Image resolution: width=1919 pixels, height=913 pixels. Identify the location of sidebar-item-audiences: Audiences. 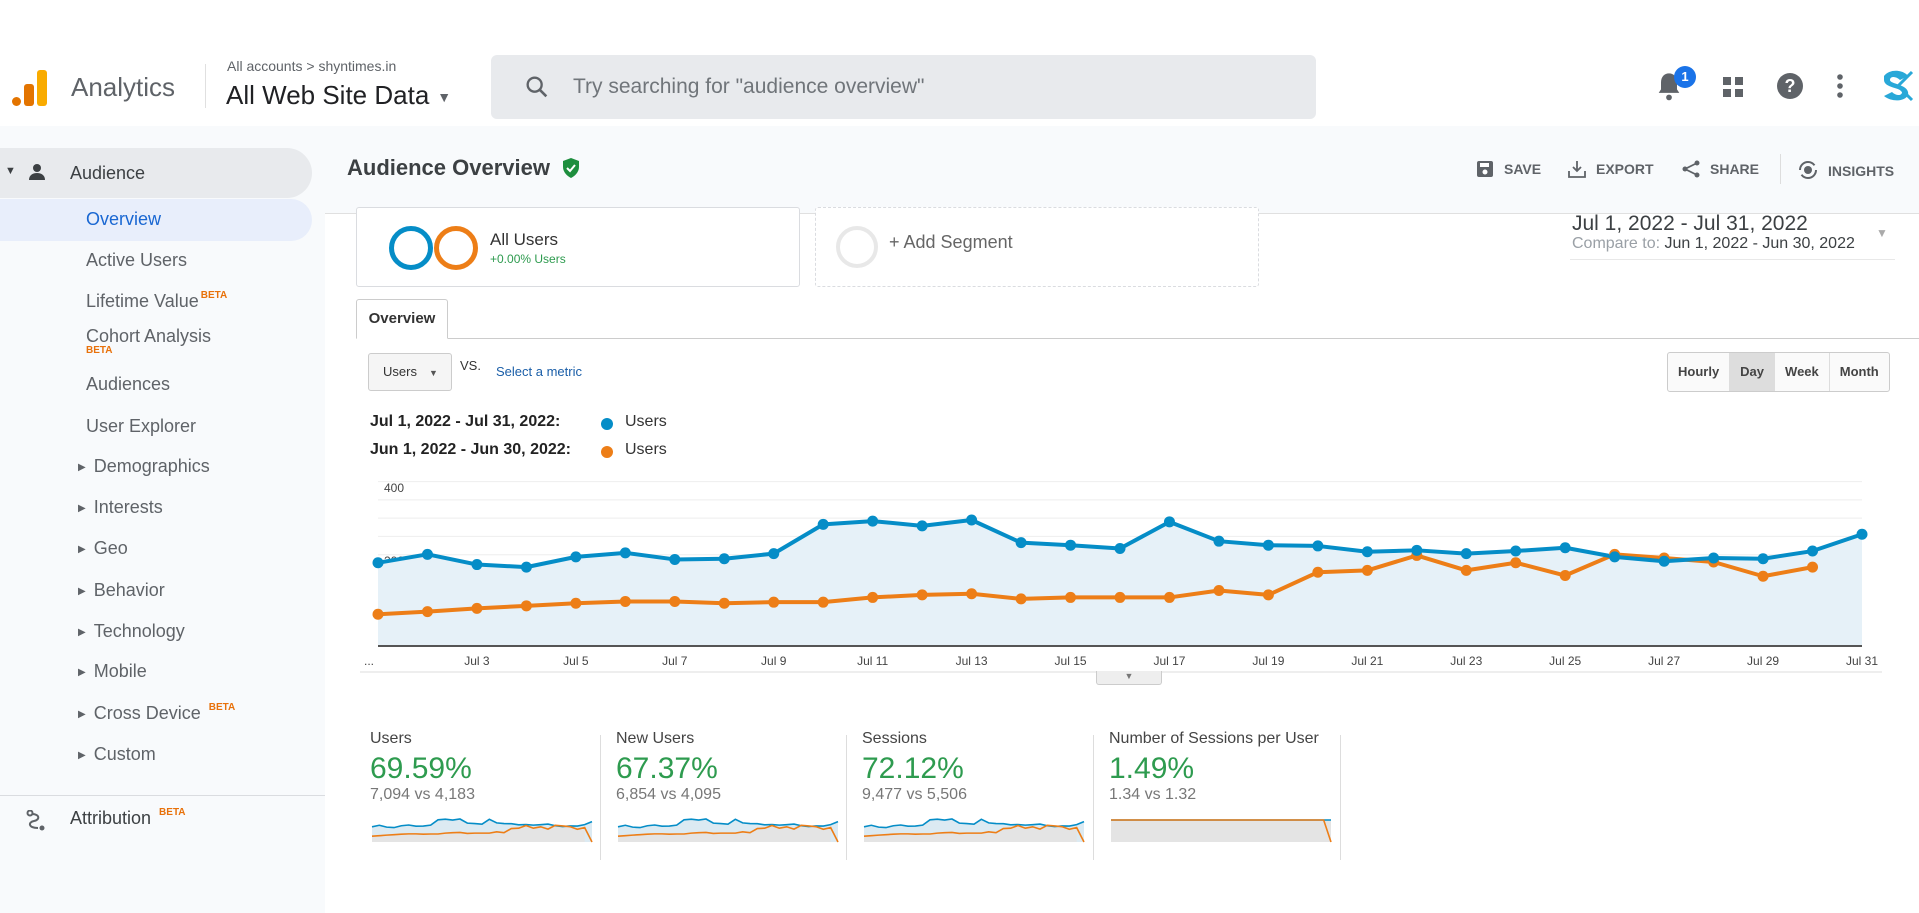
(128, 384).